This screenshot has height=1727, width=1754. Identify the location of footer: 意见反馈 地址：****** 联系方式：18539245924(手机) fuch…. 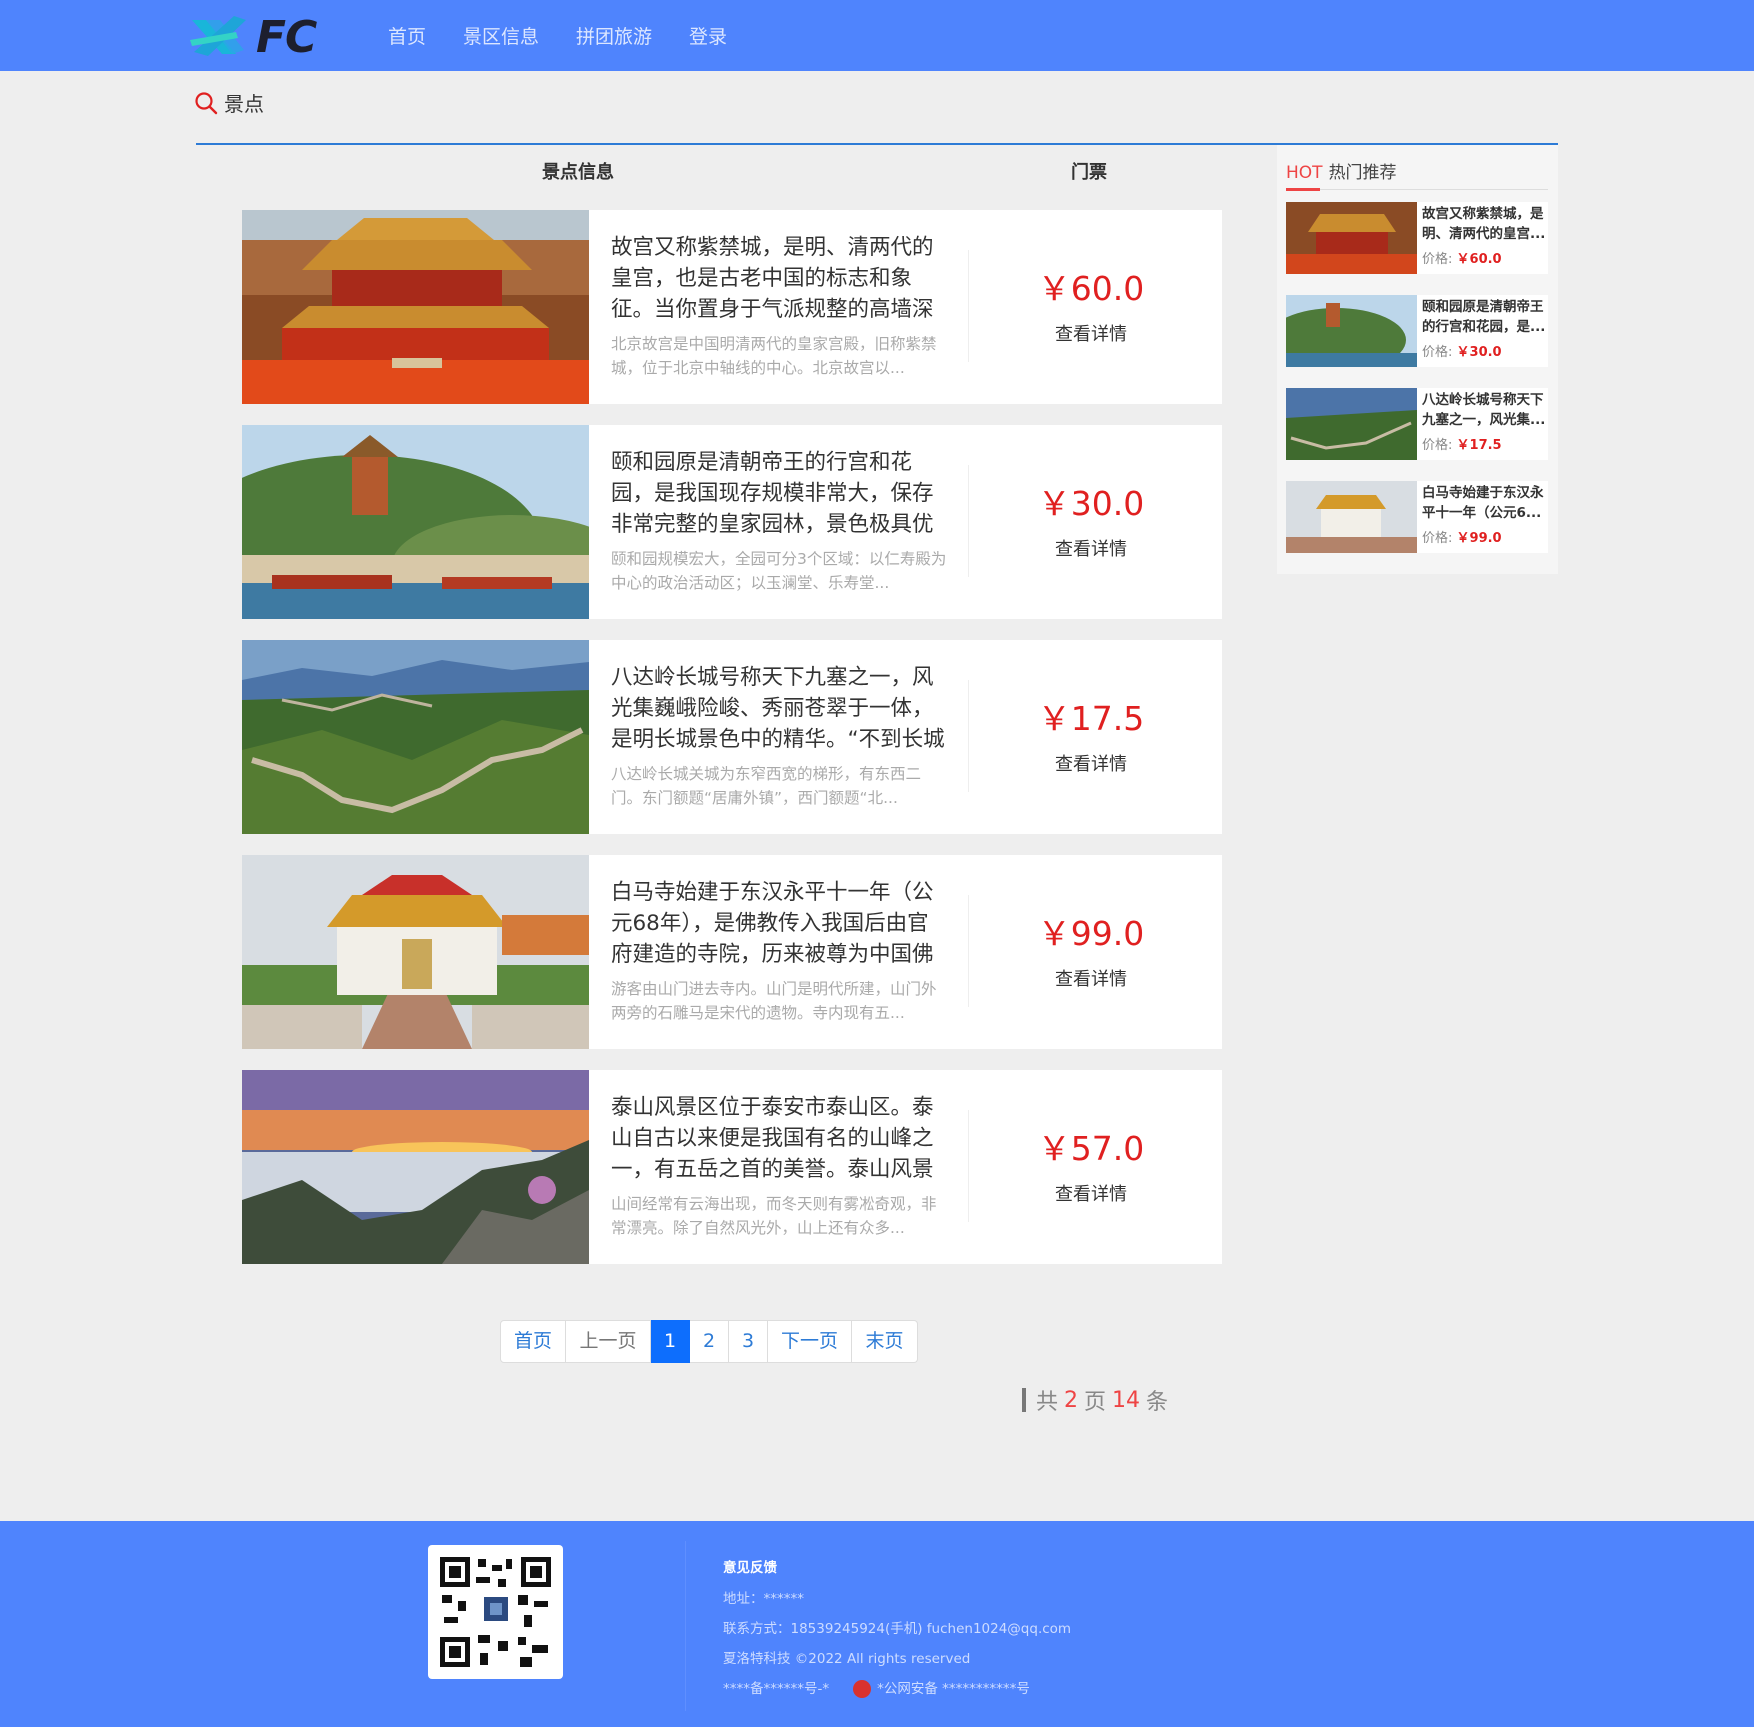
(877, 1624).